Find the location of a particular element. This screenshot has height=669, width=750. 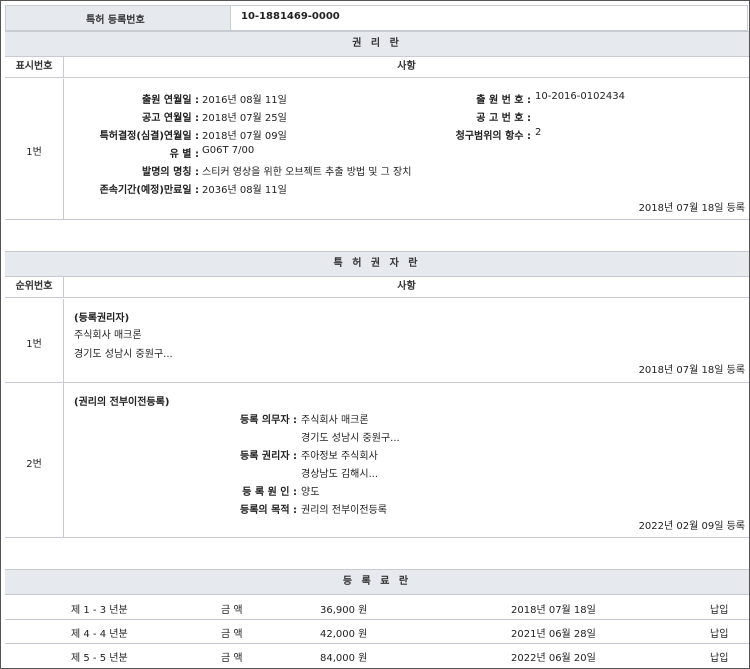

fee-payment-date: 2018년 07월 18일 is located at coordinates (553, 610).